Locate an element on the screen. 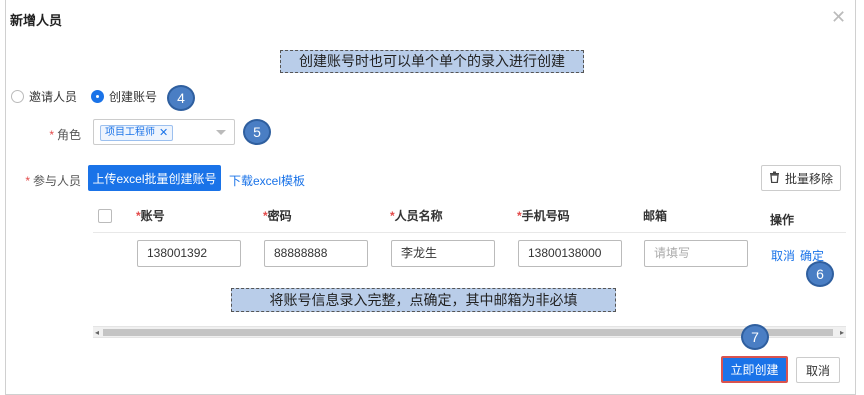 The image size is (864, 395). role-label: * 角色 is located at coordinates (65, 135).